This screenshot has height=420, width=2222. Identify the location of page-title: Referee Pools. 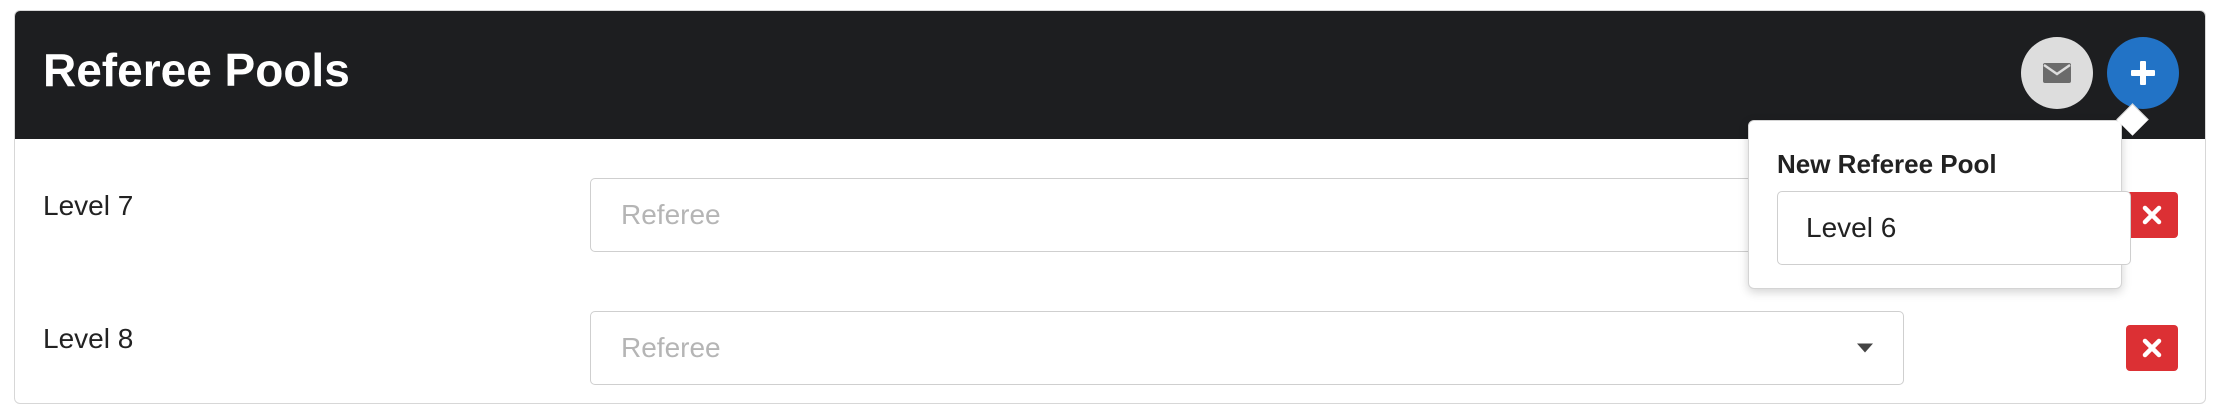
(196, 70).